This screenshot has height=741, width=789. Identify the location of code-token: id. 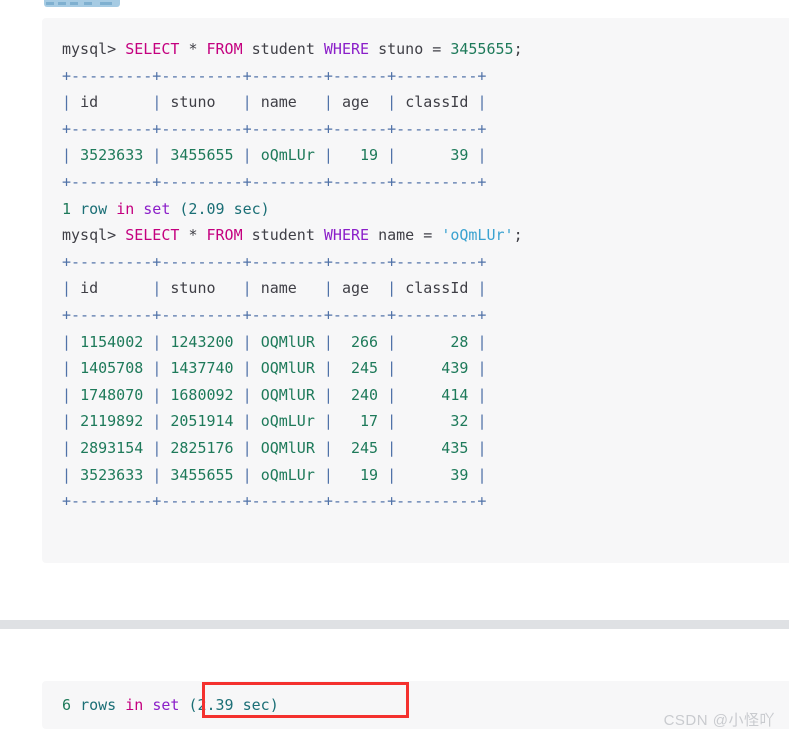
(116, 102).